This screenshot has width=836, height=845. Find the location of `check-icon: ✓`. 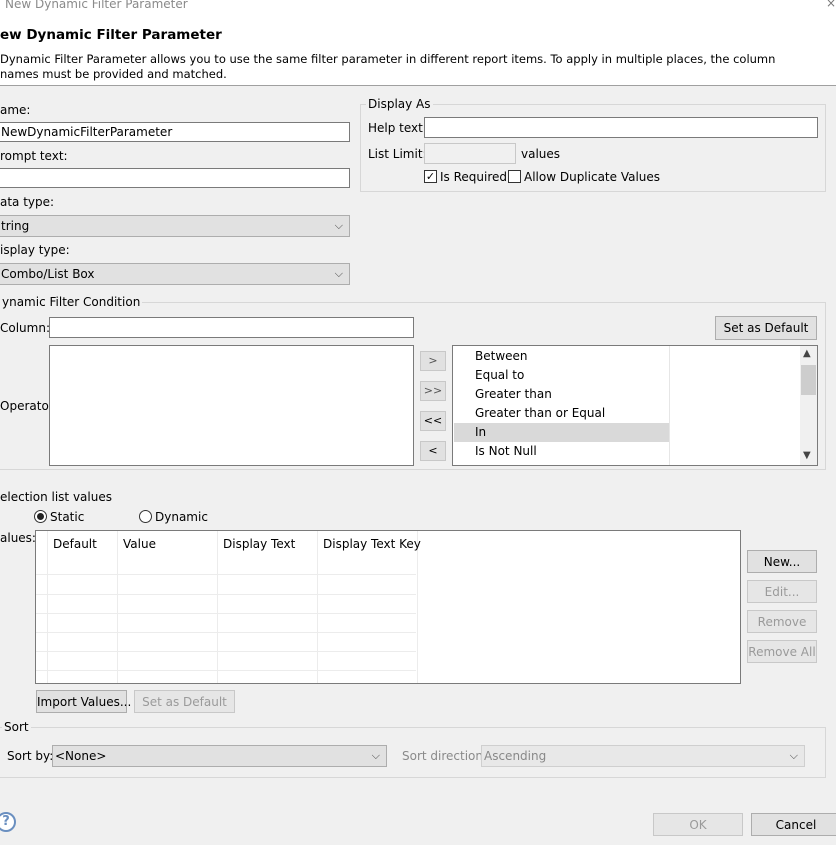

check-icon: ✓ is located at coordinates (430, 176).